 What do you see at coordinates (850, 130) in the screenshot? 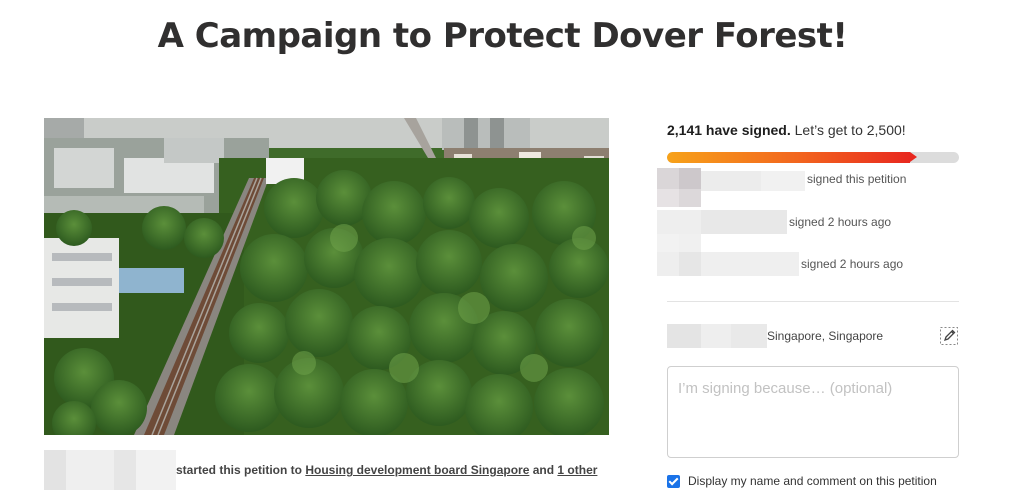
I see `goal-text: Let’s get to 2,500!` at bounding box center [850, 130].